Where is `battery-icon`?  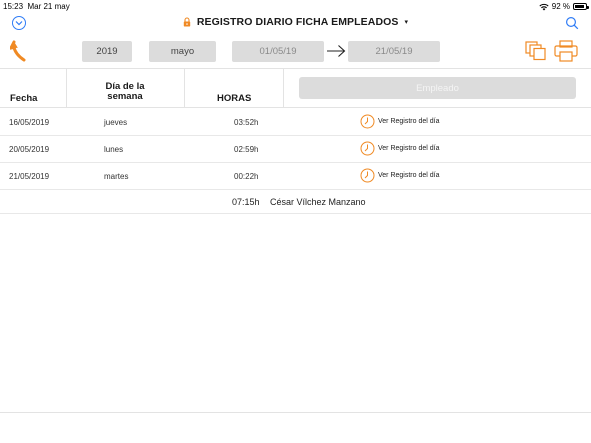 battery-icon is located at coordinates (581, 6).